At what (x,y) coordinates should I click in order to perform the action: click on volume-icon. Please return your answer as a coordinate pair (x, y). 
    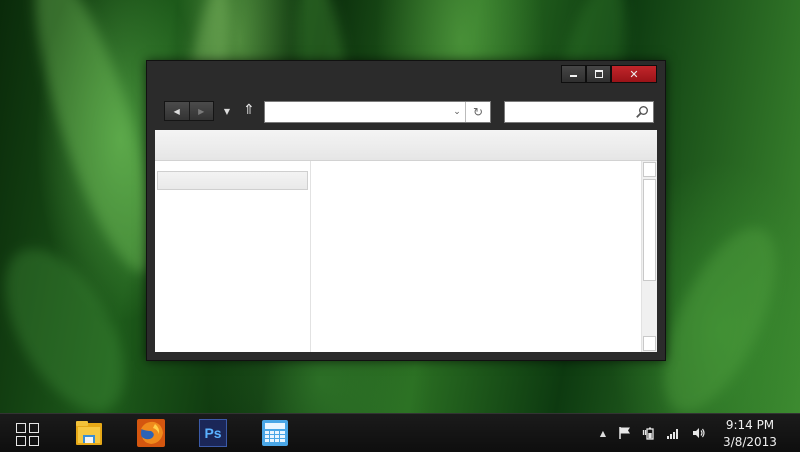
    Looking at the image, I should click on (699, 433).